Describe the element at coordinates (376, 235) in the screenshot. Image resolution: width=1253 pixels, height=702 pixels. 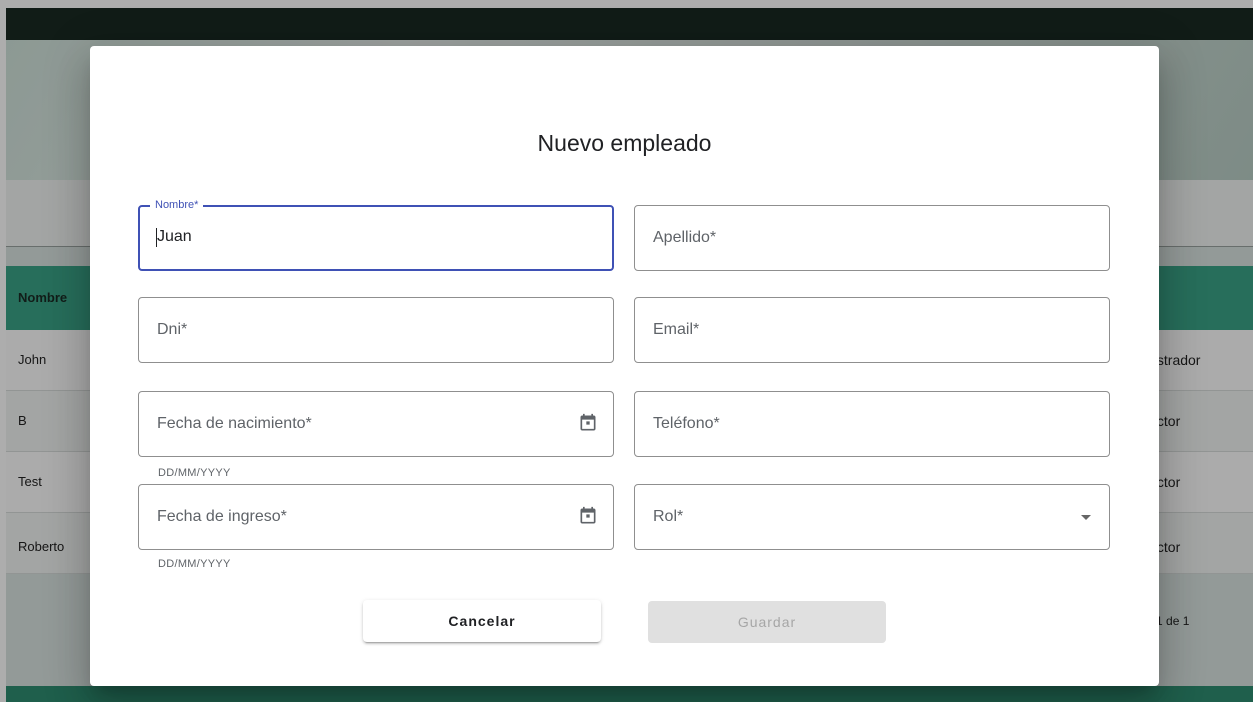
I see `nombre-field: Nombre* Juan` at that location.